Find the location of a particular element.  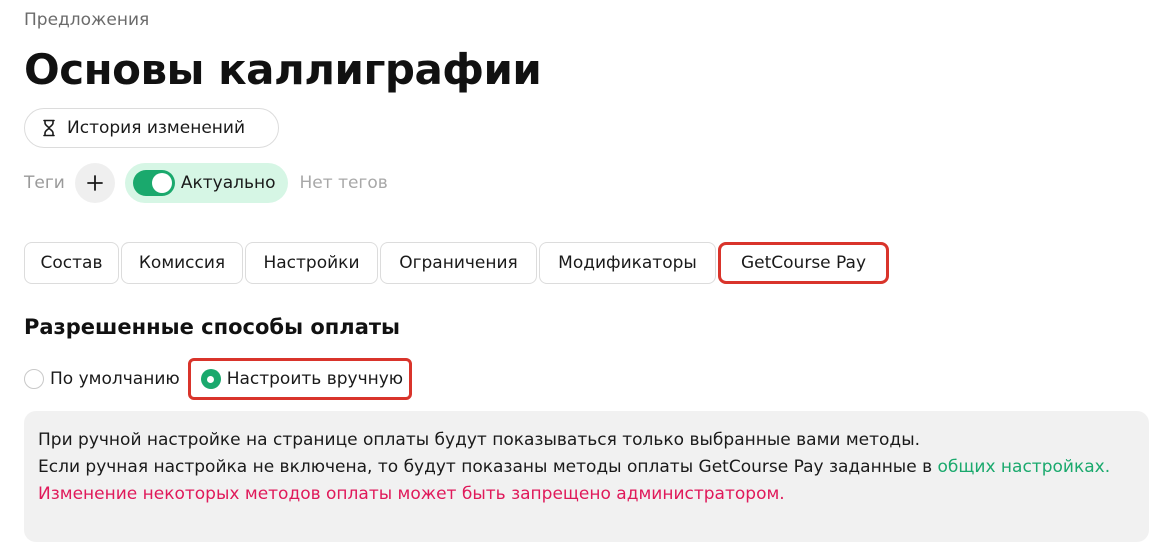

tab-composition: Состав is located at coordinates (71, 263).